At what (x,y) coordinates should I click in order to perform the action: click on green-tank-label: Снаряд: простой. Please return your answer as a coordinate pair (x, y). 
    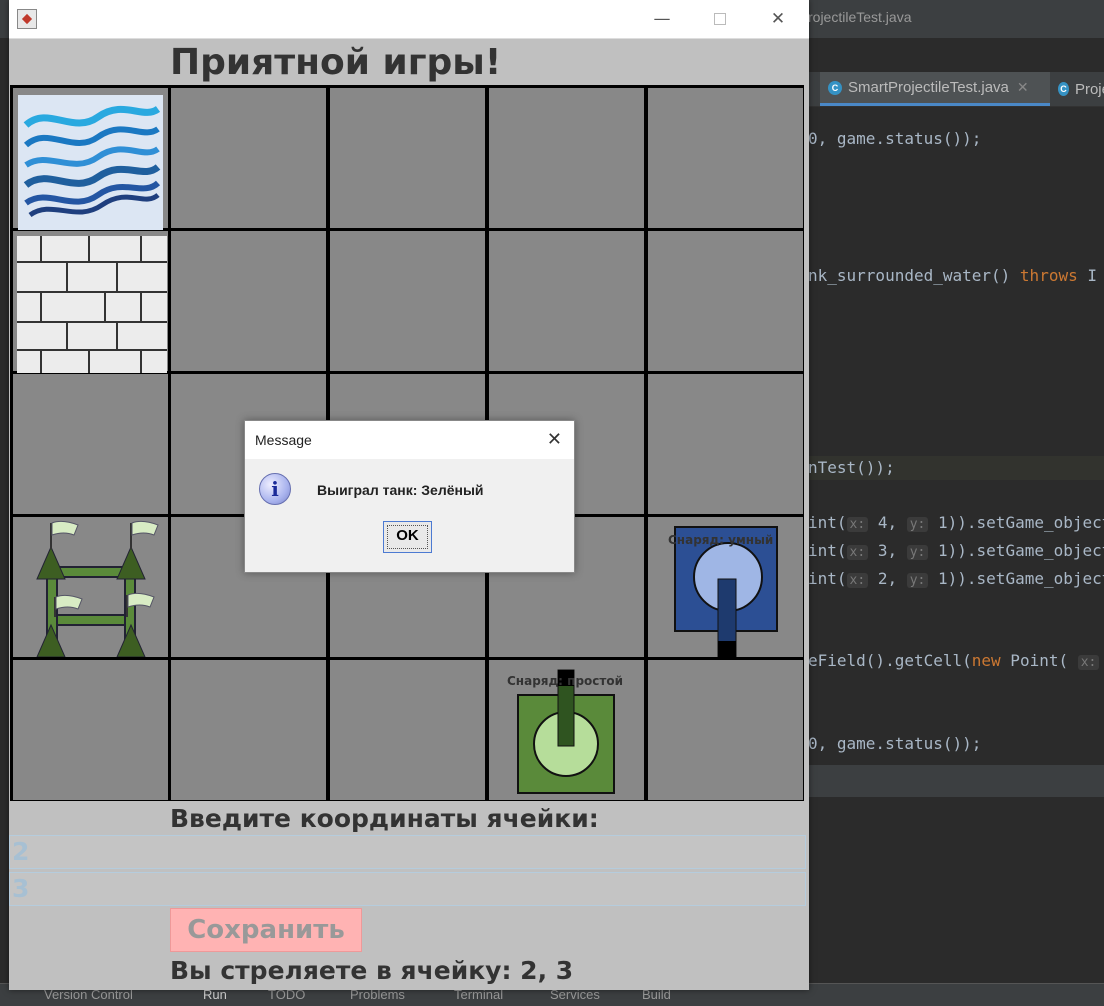
    Looking at the image, I should click on (565, 681).